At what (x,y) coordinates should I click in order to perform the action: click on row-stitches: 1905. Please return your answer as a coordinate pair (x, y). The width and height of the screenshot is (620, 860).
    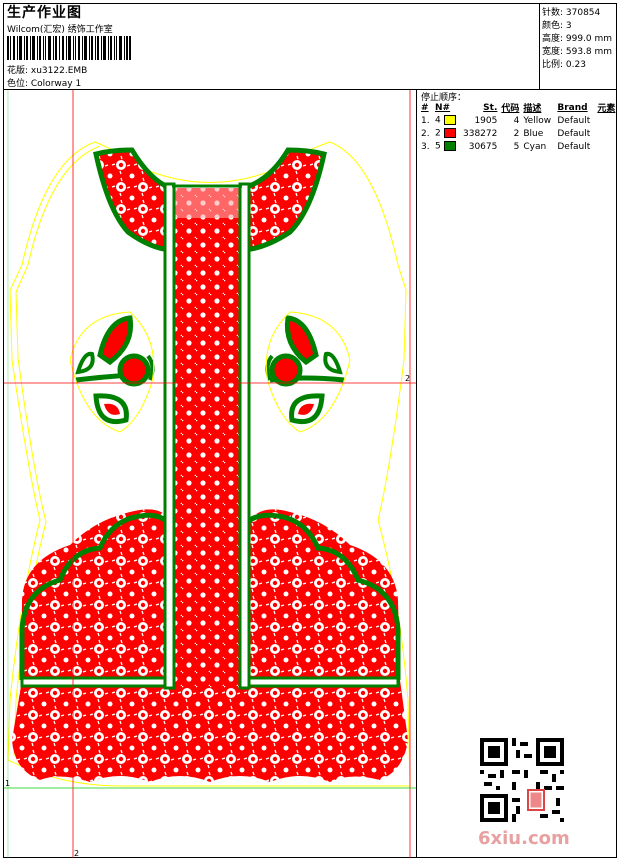
    Looking at the image, I should click on (486, 120).